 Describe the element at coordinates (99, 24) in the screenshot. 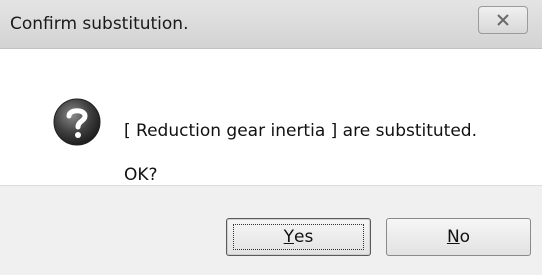

I see `dialog-title: Confirm substitution.` at that location.